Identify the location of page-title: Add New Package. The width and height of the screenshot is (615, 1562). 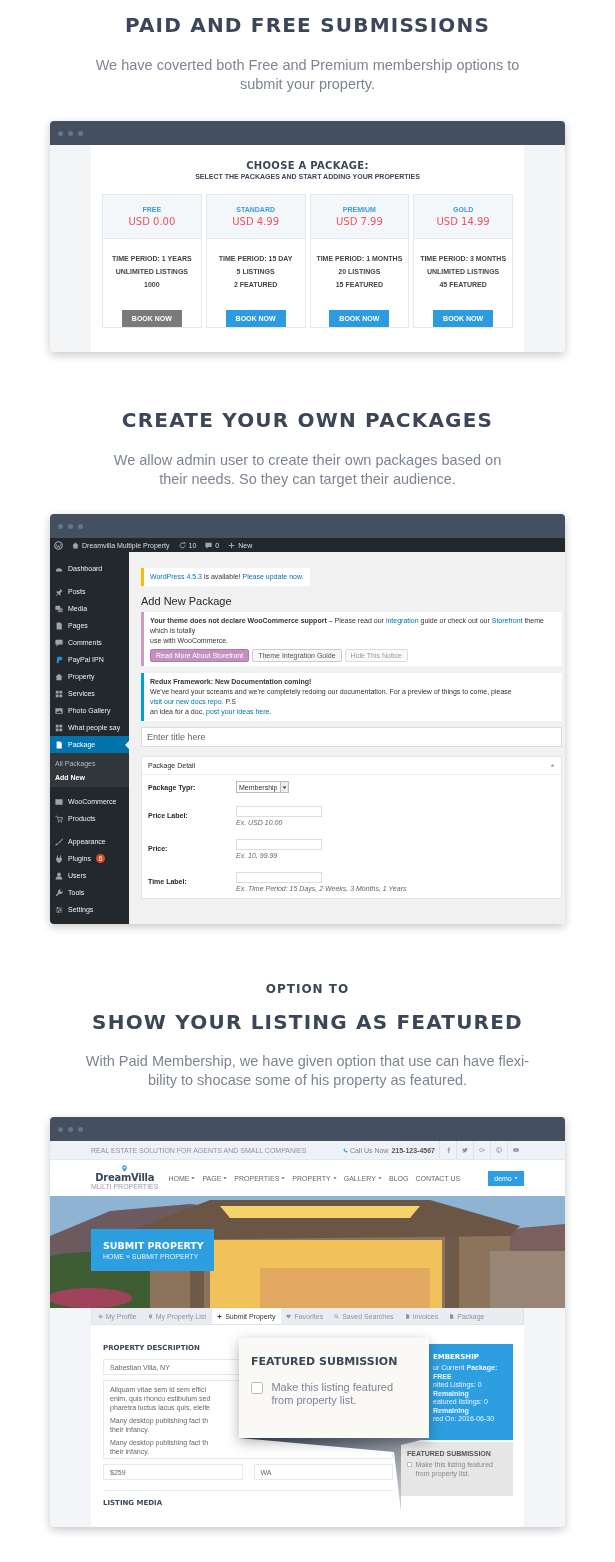
(187, 601).